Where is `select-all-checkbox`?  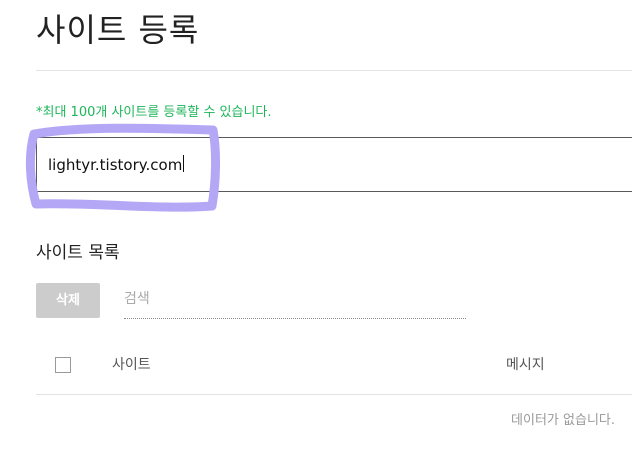 select-all-checkbox is located at coordinates (63, 365).